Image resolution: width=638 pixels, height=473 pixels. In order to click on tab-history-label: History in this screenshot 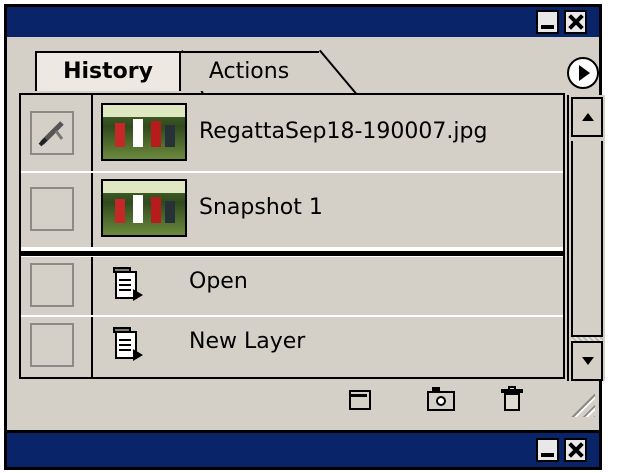, I will do `click(108, 71)`.